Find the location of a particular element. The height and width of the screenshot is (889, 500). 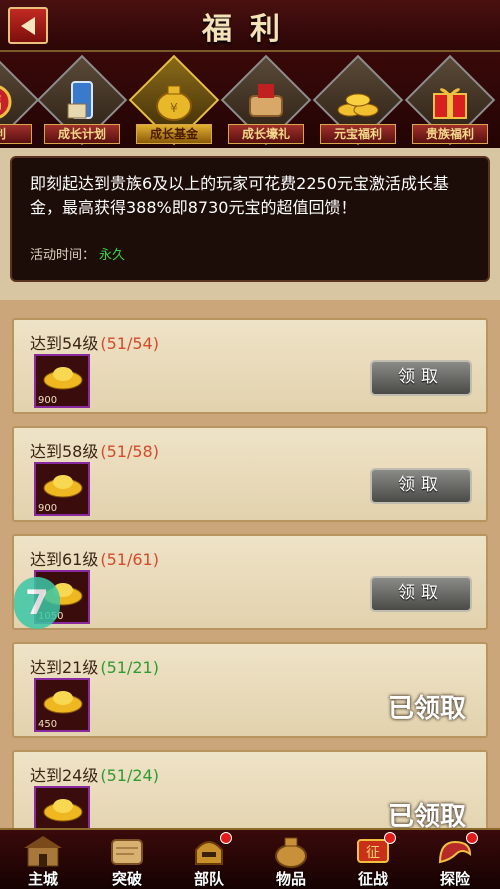

item-quantity: 450 is located at coordinates (48, 724).